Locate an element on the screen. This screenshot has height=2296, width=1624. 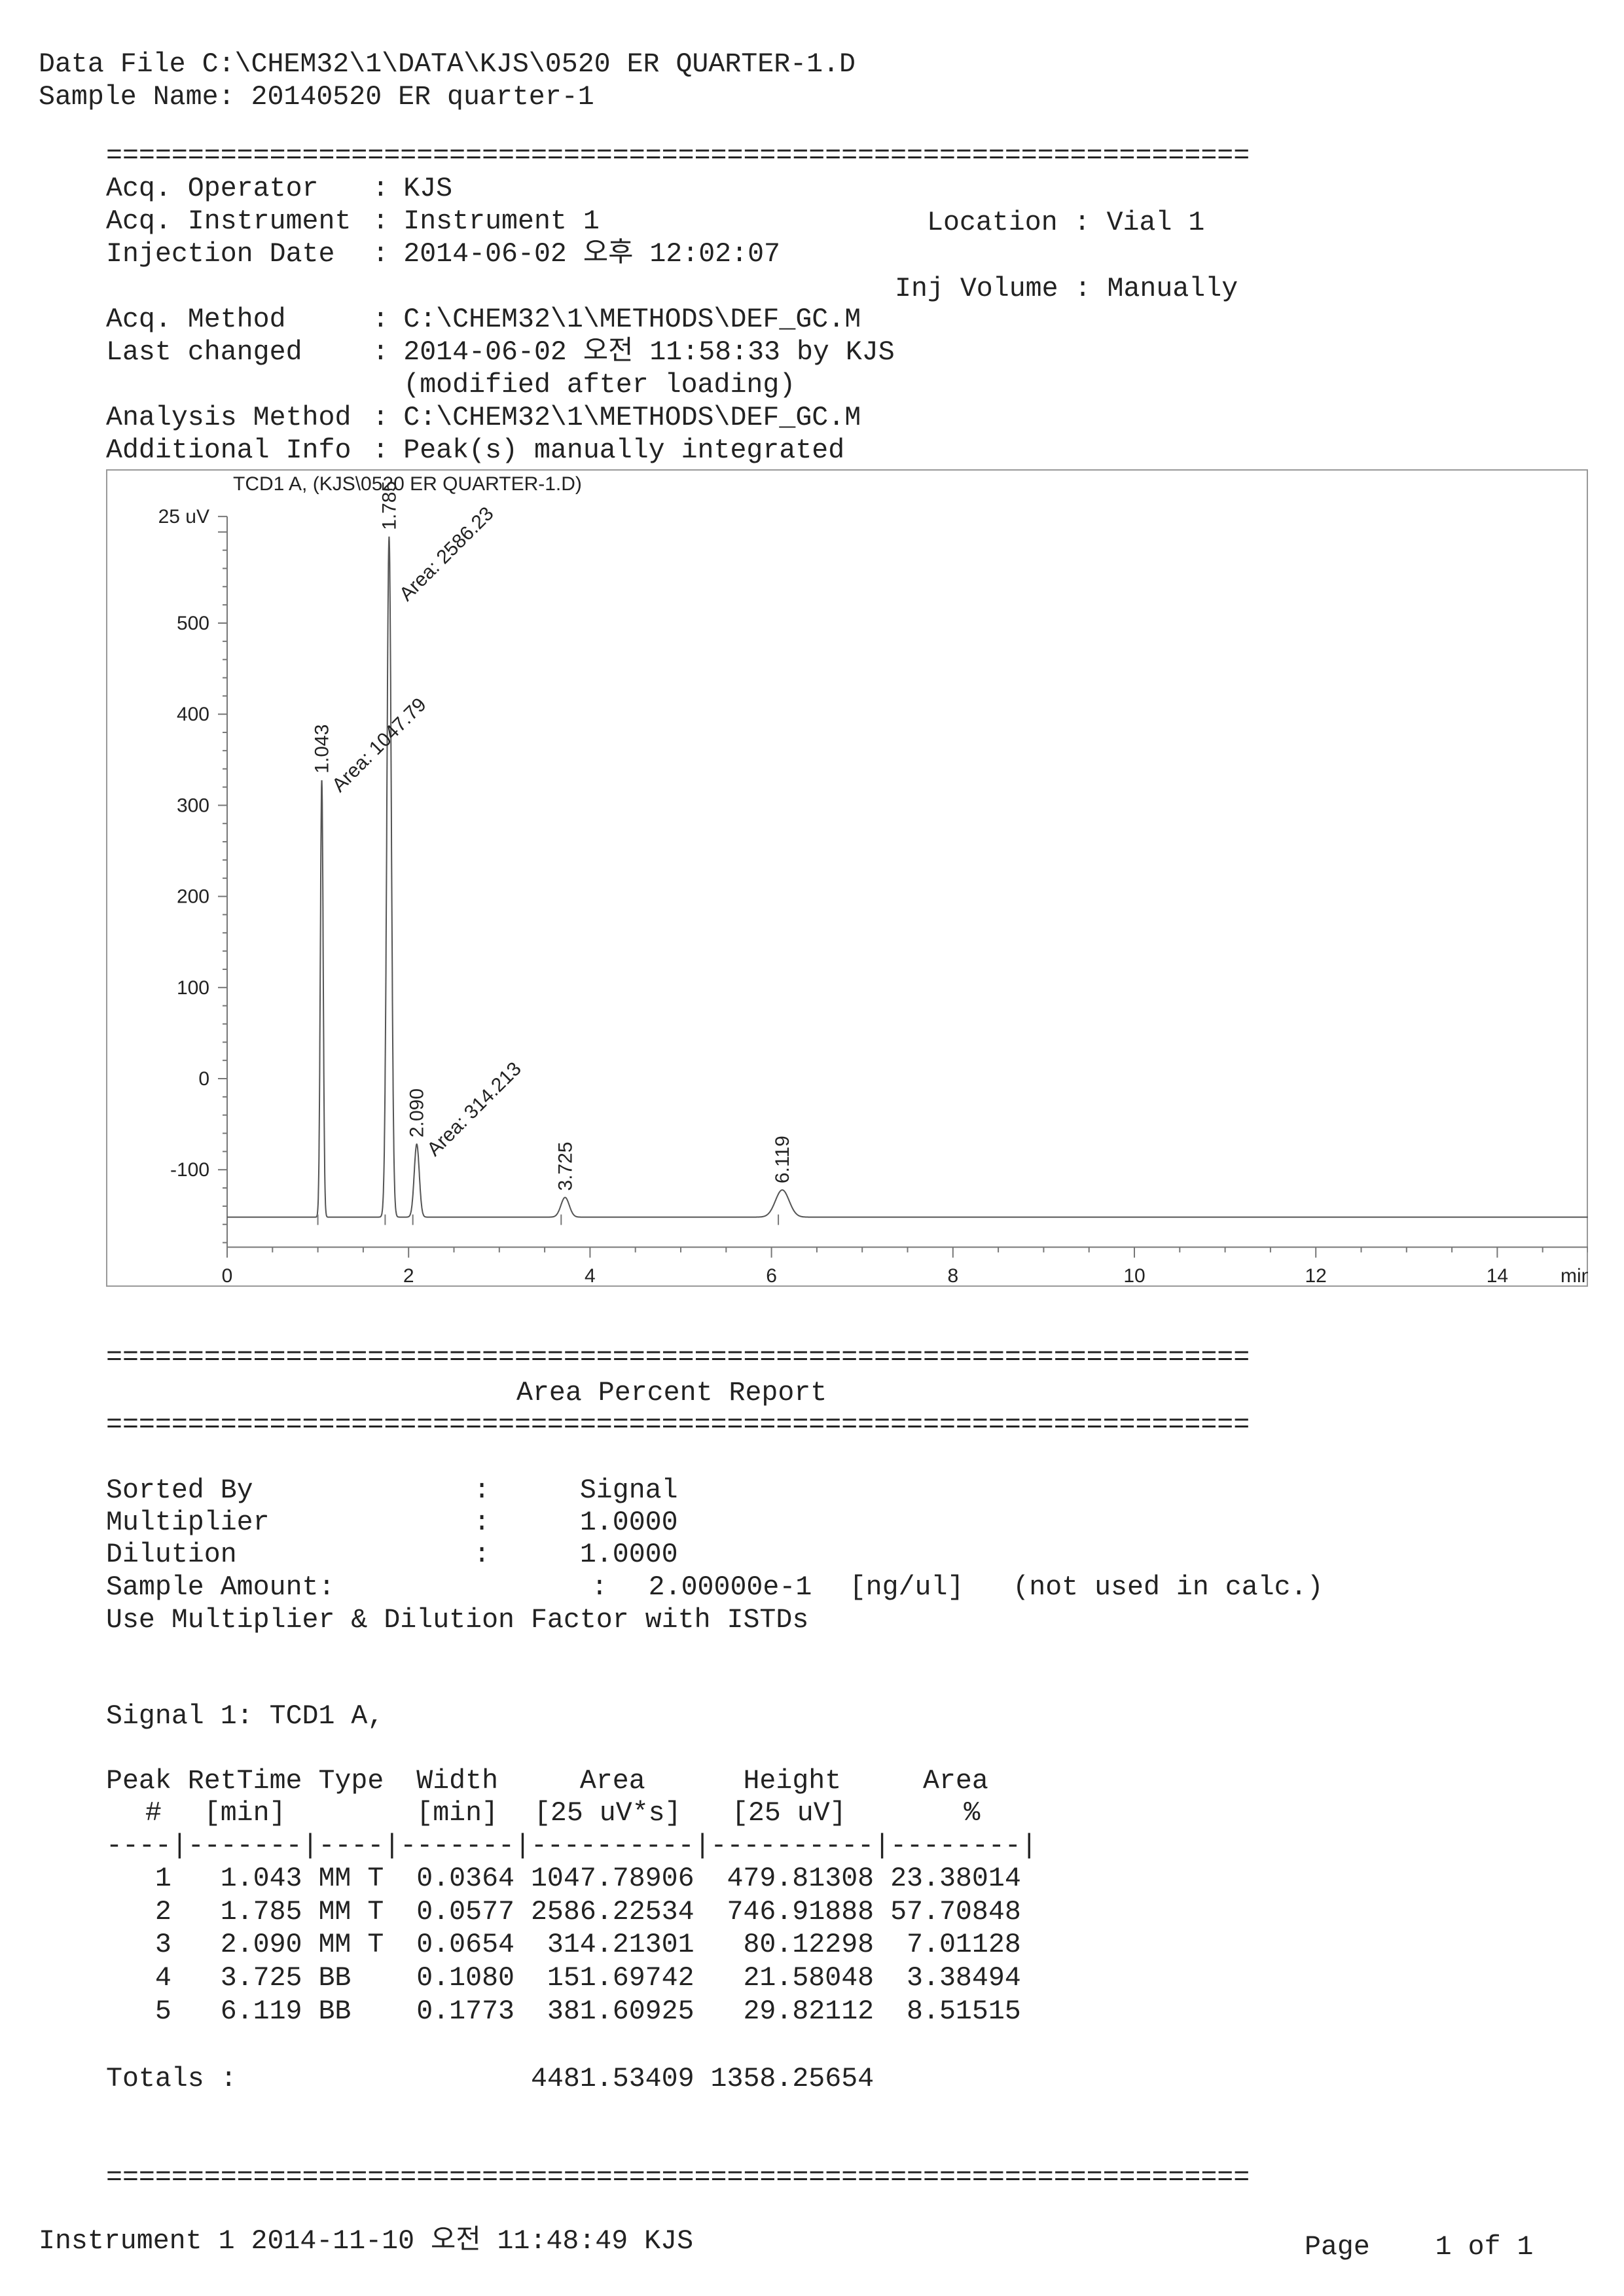
table-cell: 6.119 is located at coordinates (261, 2011).